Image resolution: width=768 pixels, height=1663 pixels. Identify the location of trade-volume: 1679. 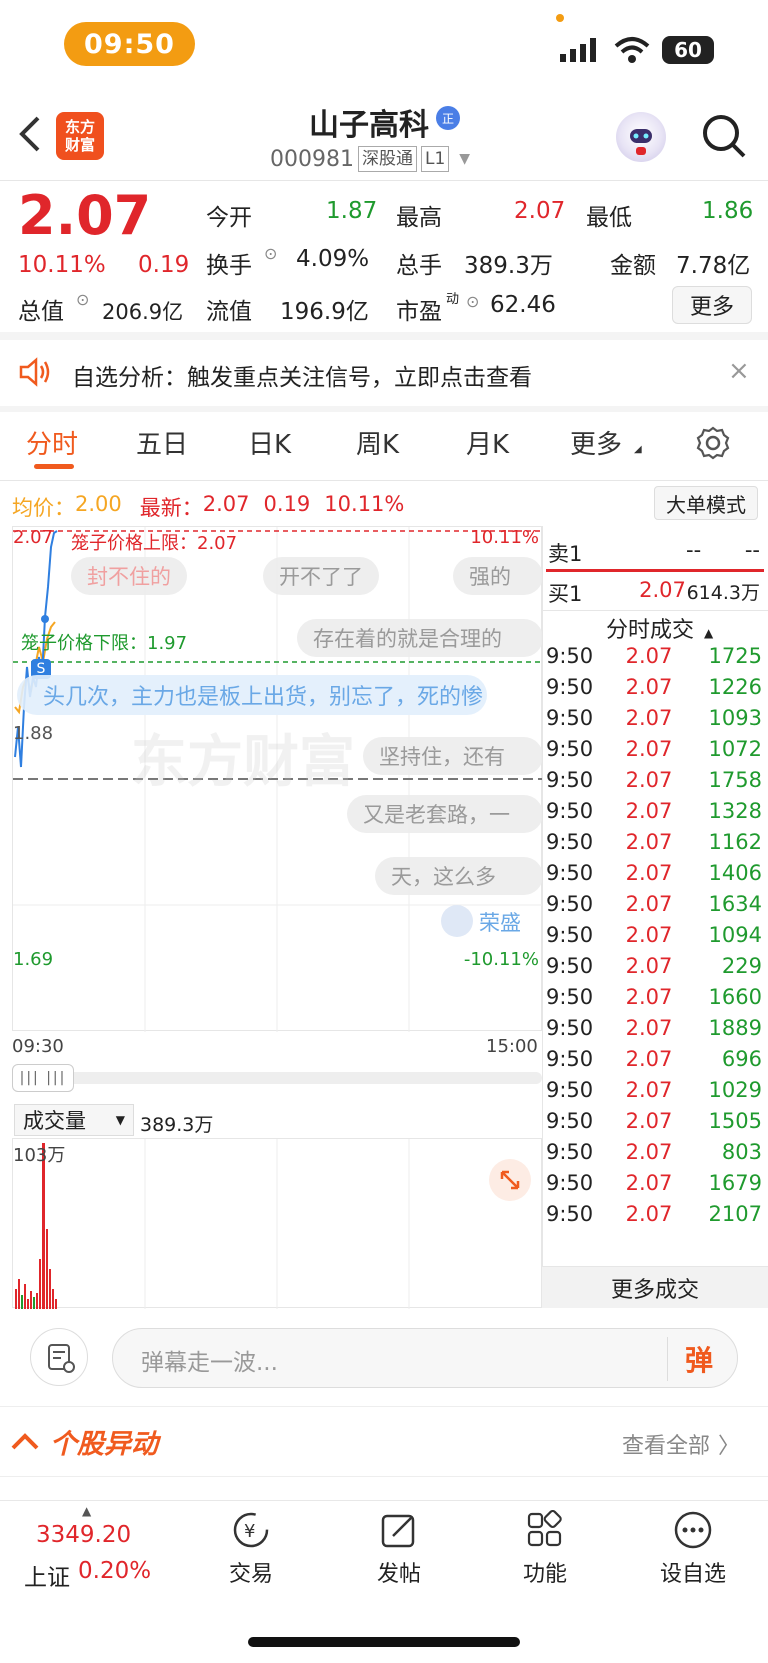
(735, 1182).